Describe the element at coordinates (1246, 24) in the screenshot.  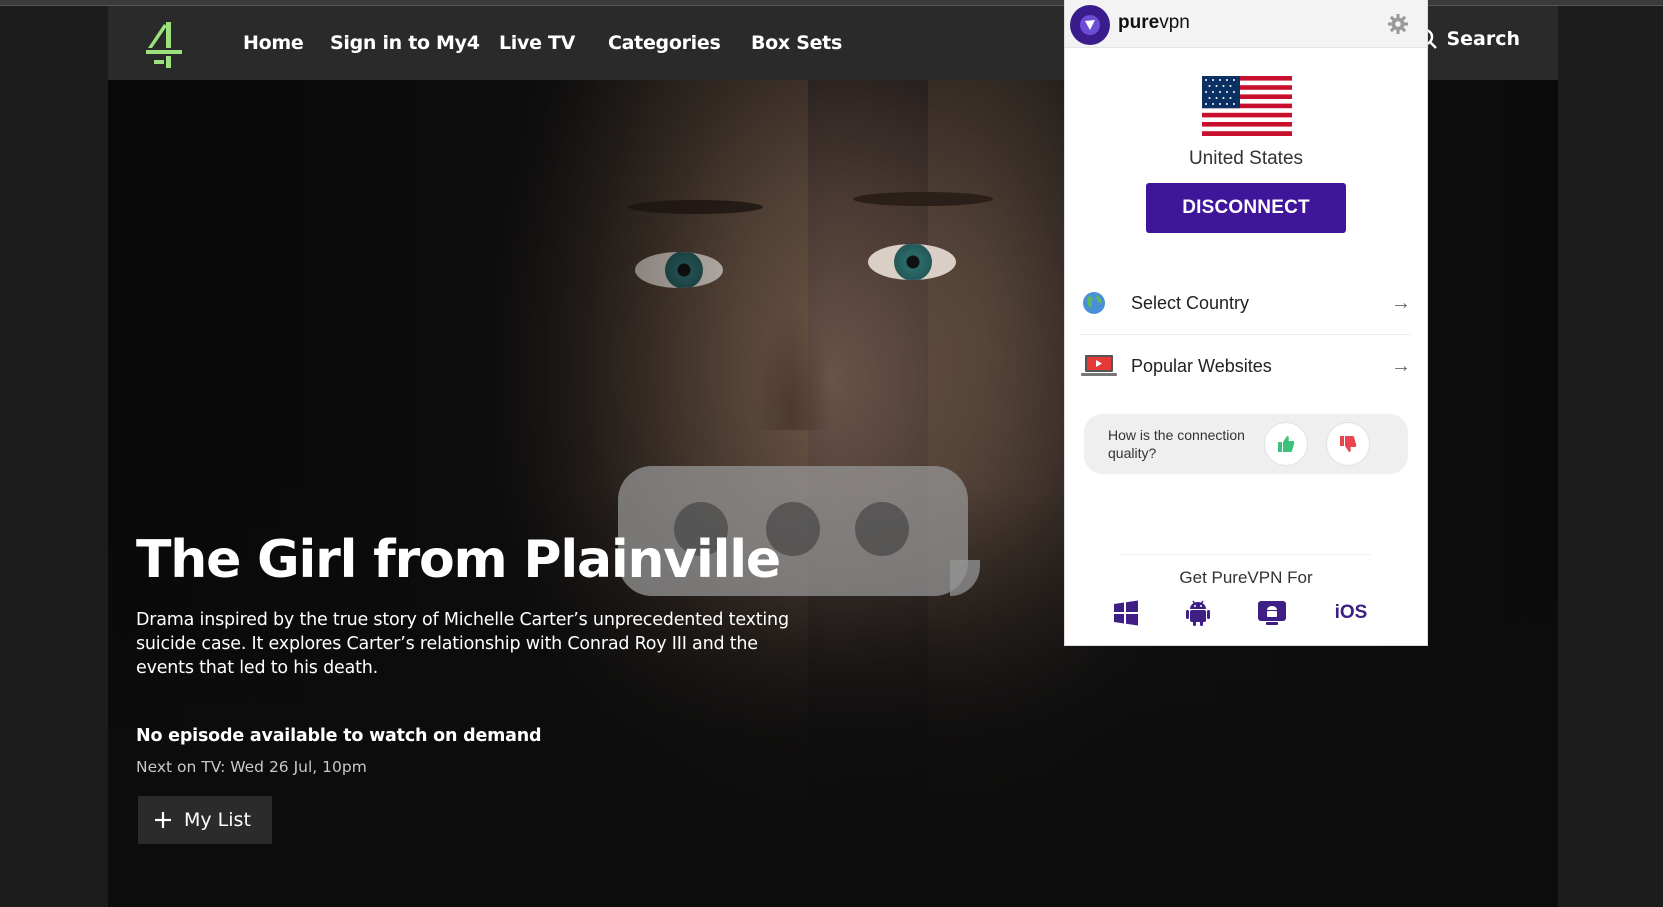
I see `vpn-header: purevpn` at that location.